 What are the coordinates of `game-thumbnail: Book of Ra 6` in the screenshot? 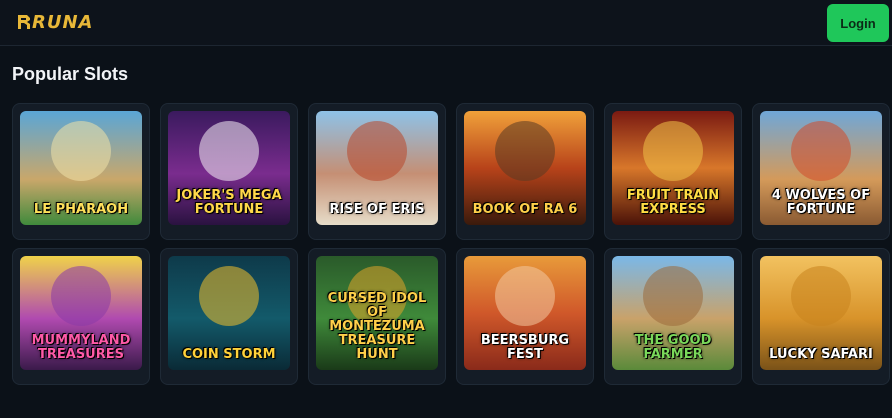 It's located at (525, 168).